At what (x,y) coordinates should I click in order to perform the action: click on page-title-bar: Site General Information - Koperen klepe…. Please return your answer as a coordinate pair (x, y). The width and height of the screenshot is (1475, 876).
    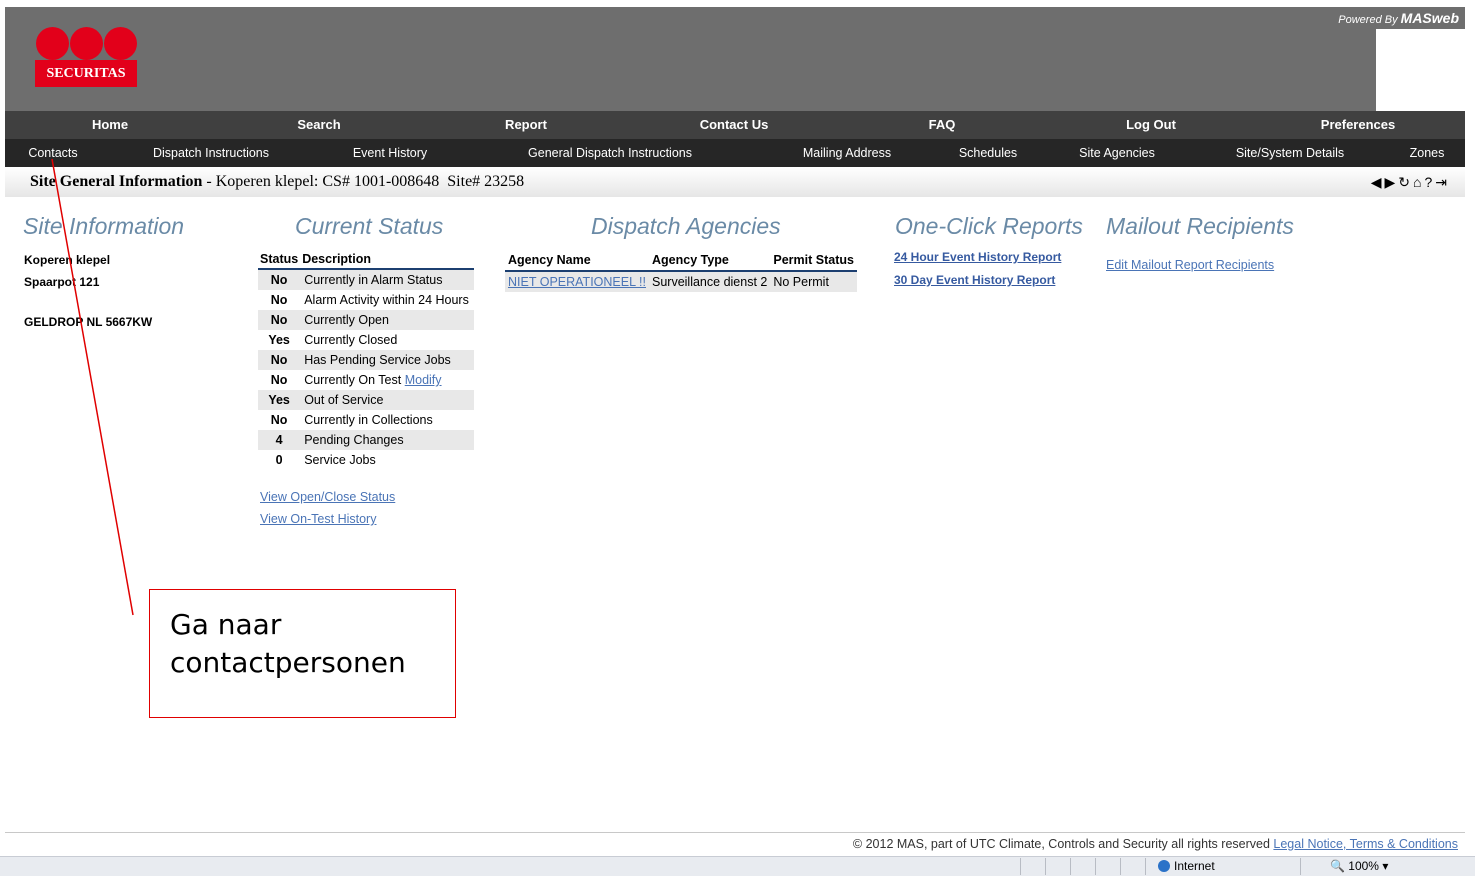
    Looking at the image, I should click on (735, 182).